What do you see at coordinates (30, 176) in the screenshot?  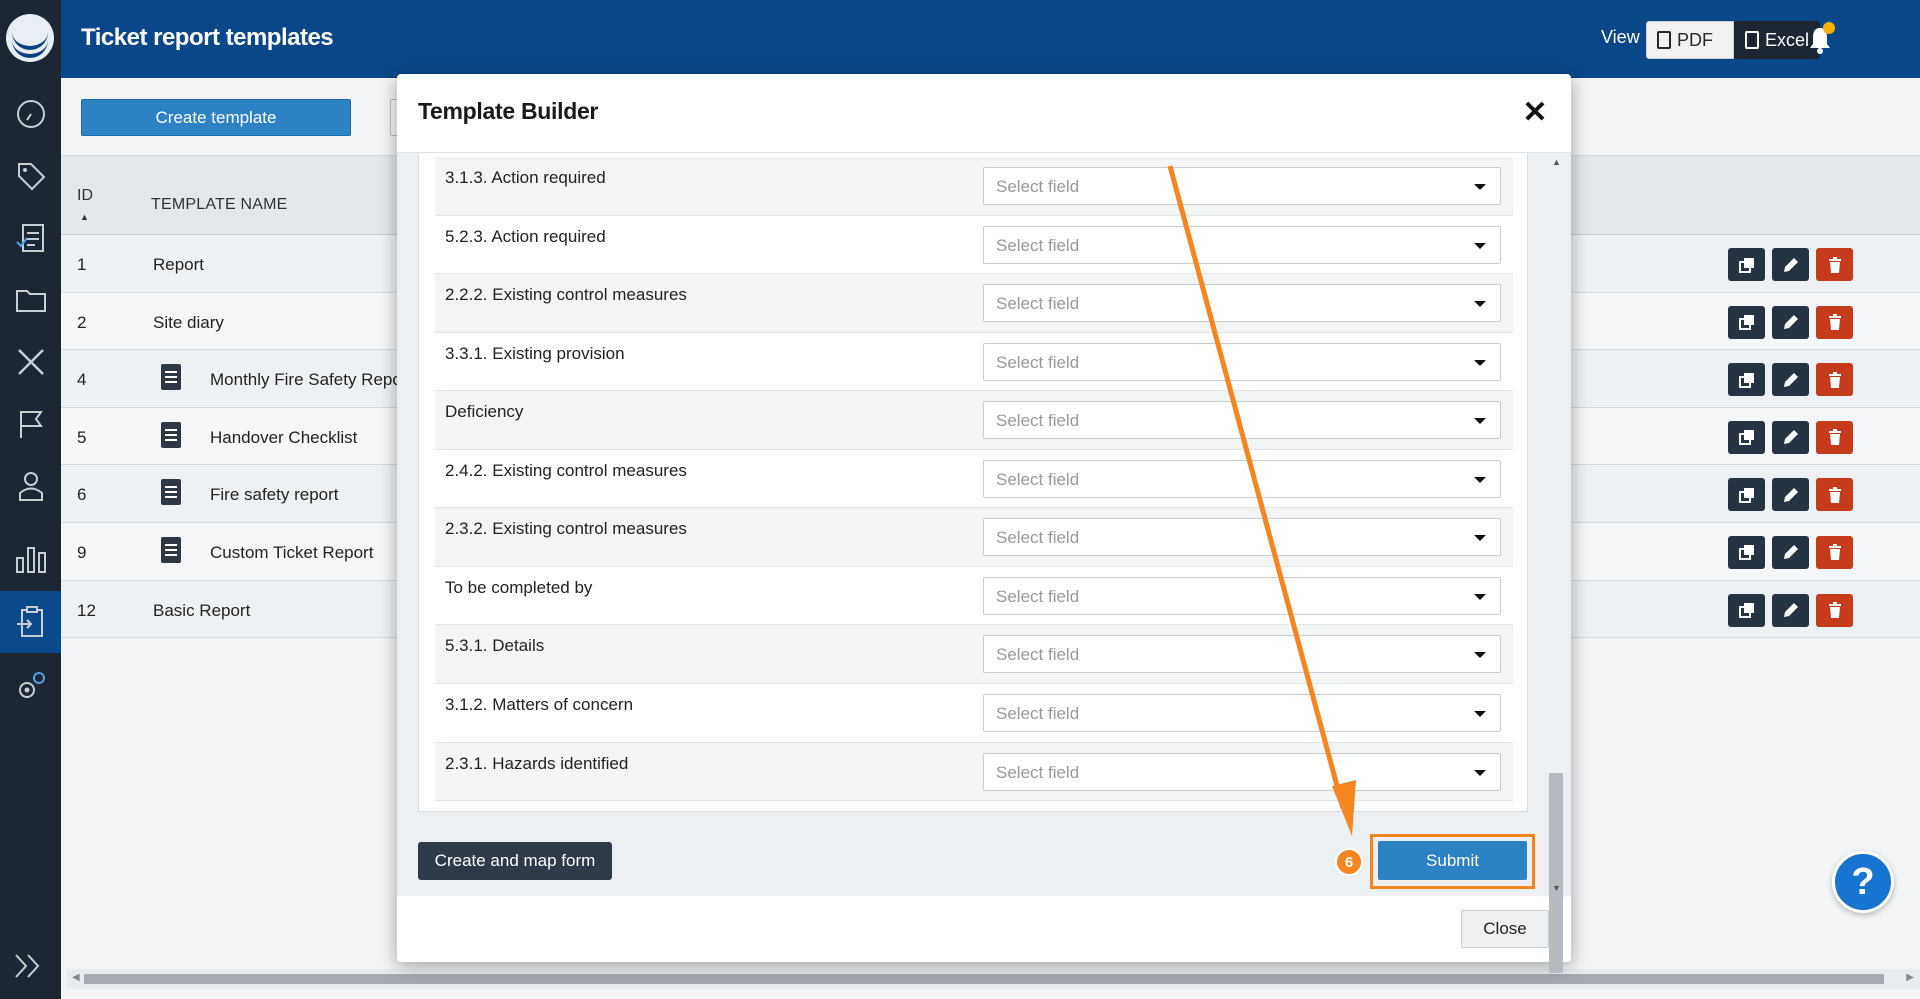 I see `tag-icon` at bounding box center [30, 176].